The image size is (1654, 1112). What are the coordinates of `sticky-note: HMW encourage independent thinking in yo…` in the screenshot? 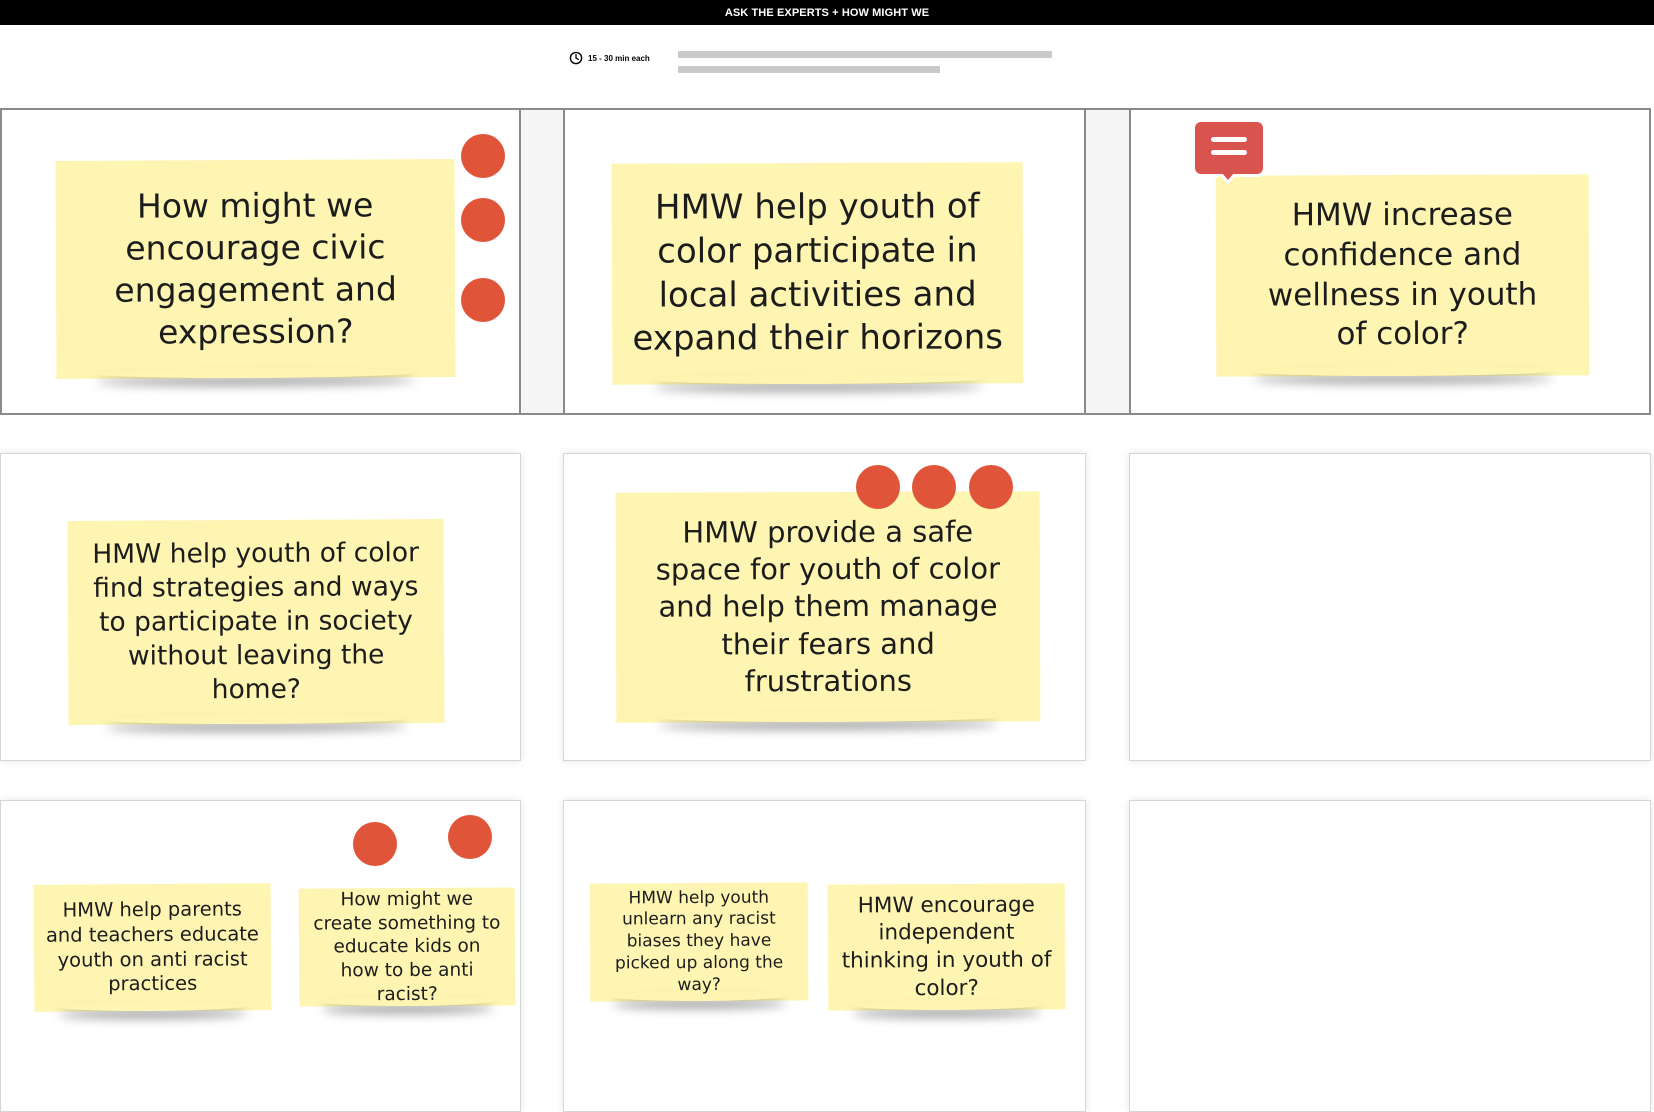 It's located at (946, 947).